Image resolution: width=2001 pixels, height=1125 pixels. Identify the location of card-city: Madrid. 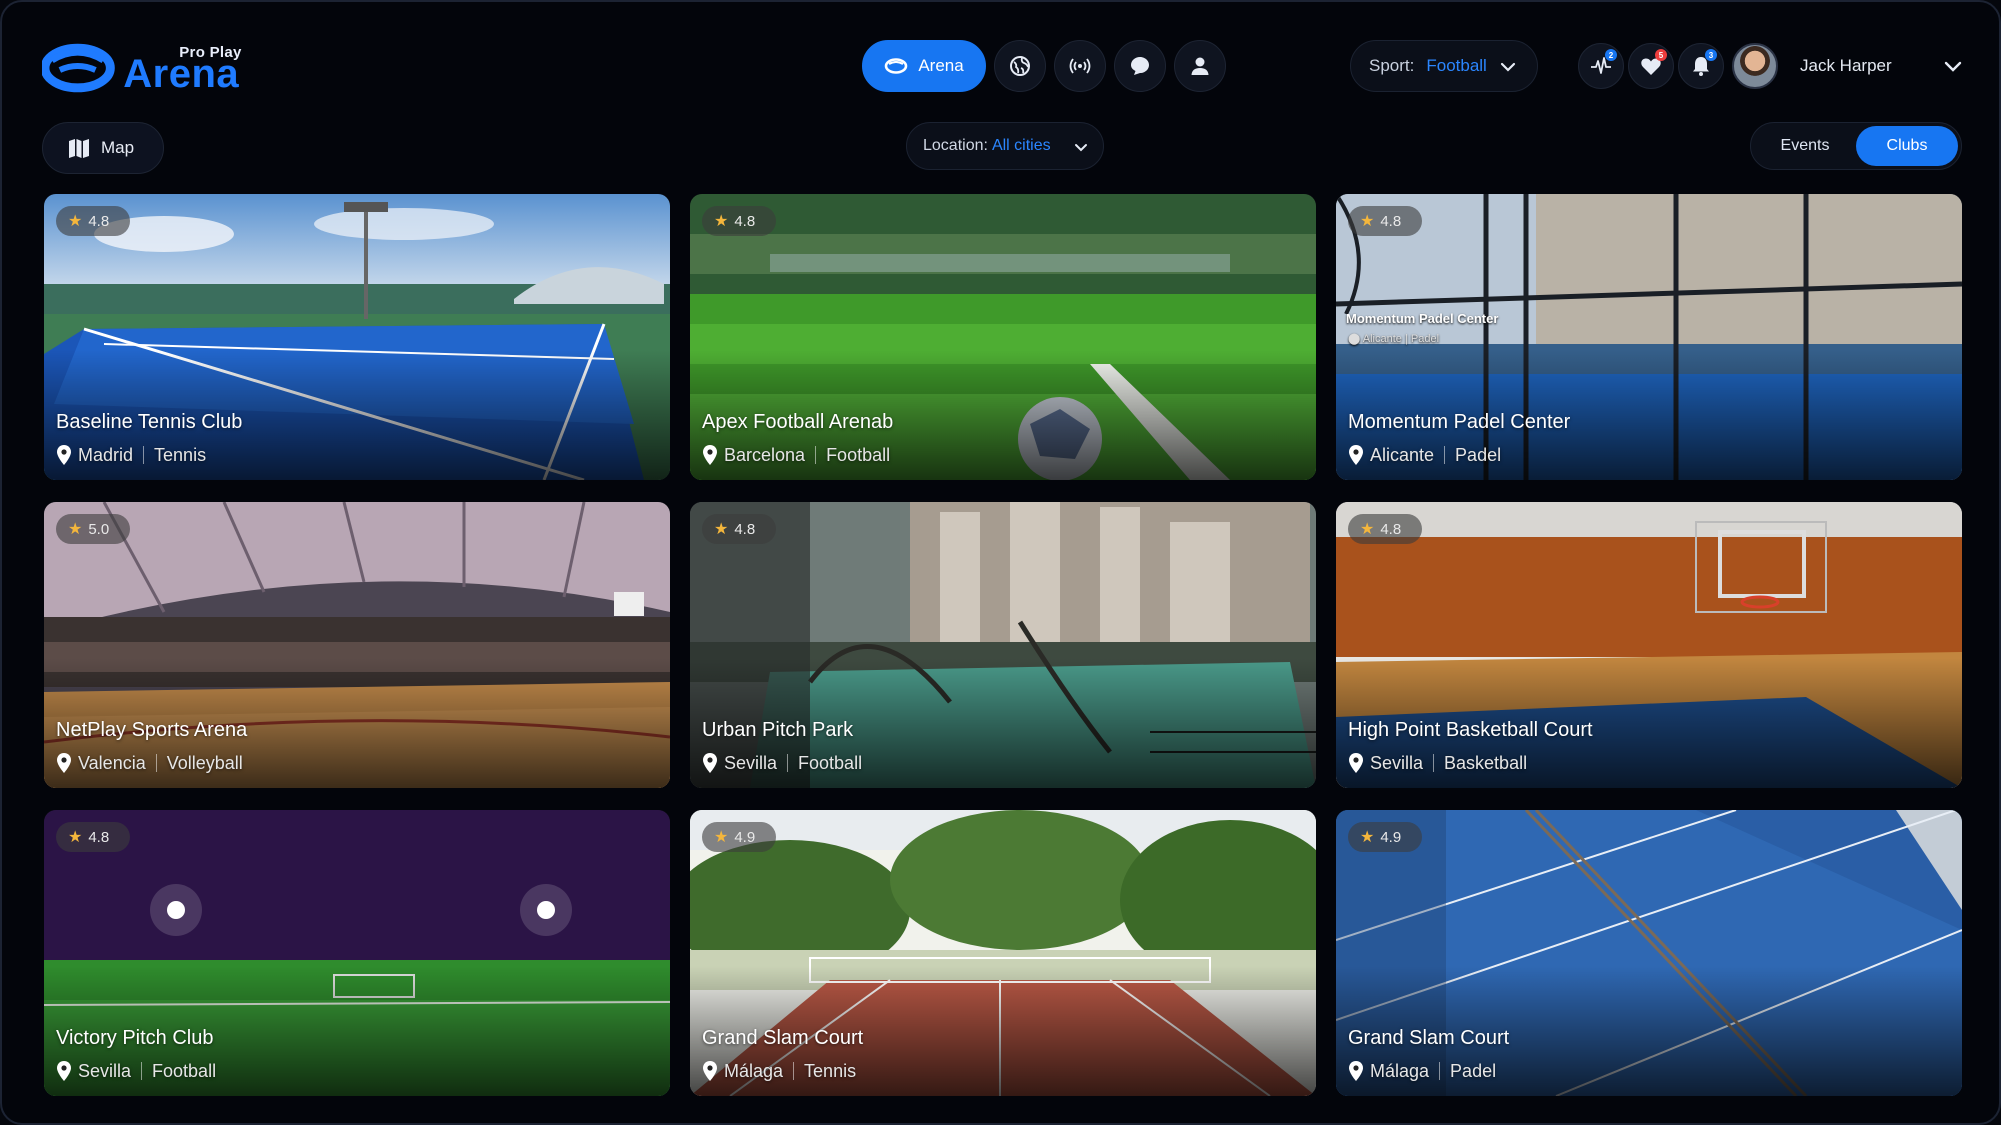
(106, 454).